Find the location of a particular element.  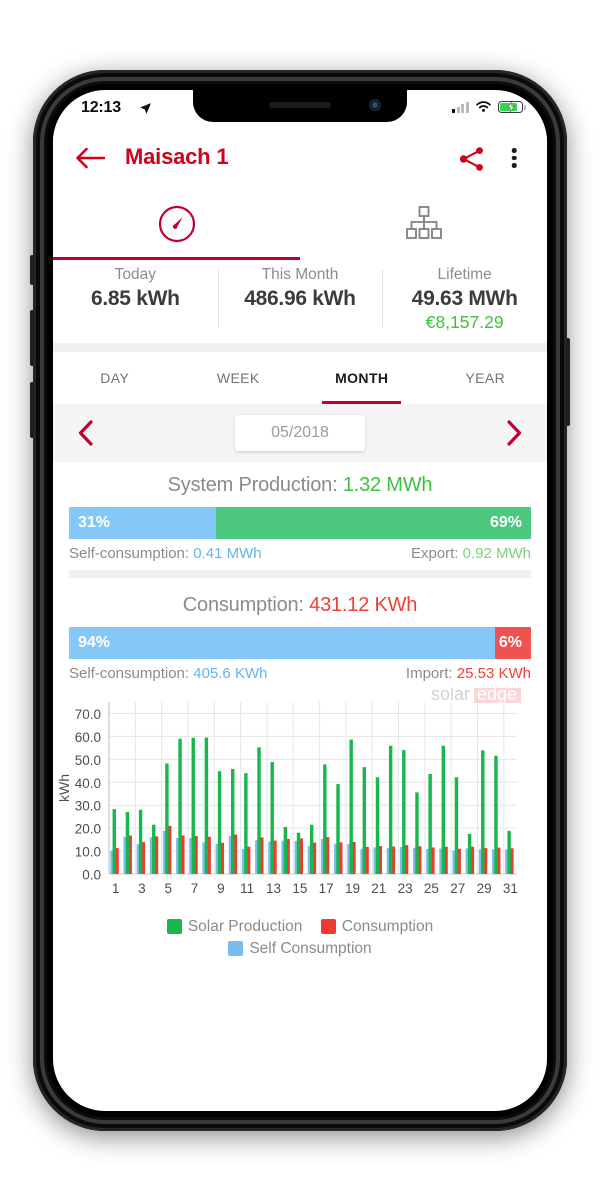

tab-month: MONTH is located at coordinates (362, 378).